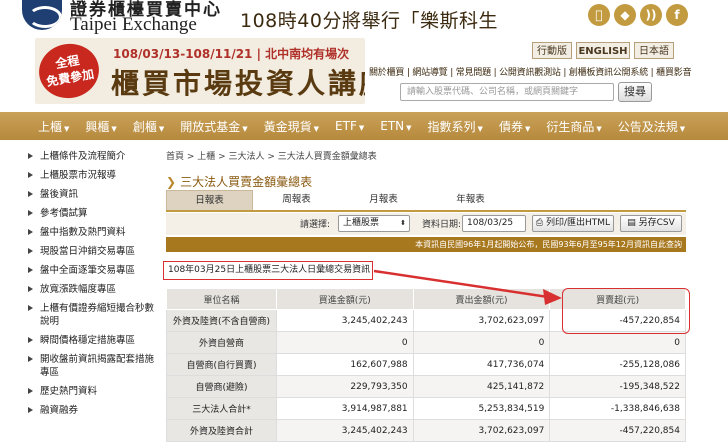  Describe the element at coordinates (395, 126) in the screenshot. I see `nav-etn: ETN ▼` at that location.